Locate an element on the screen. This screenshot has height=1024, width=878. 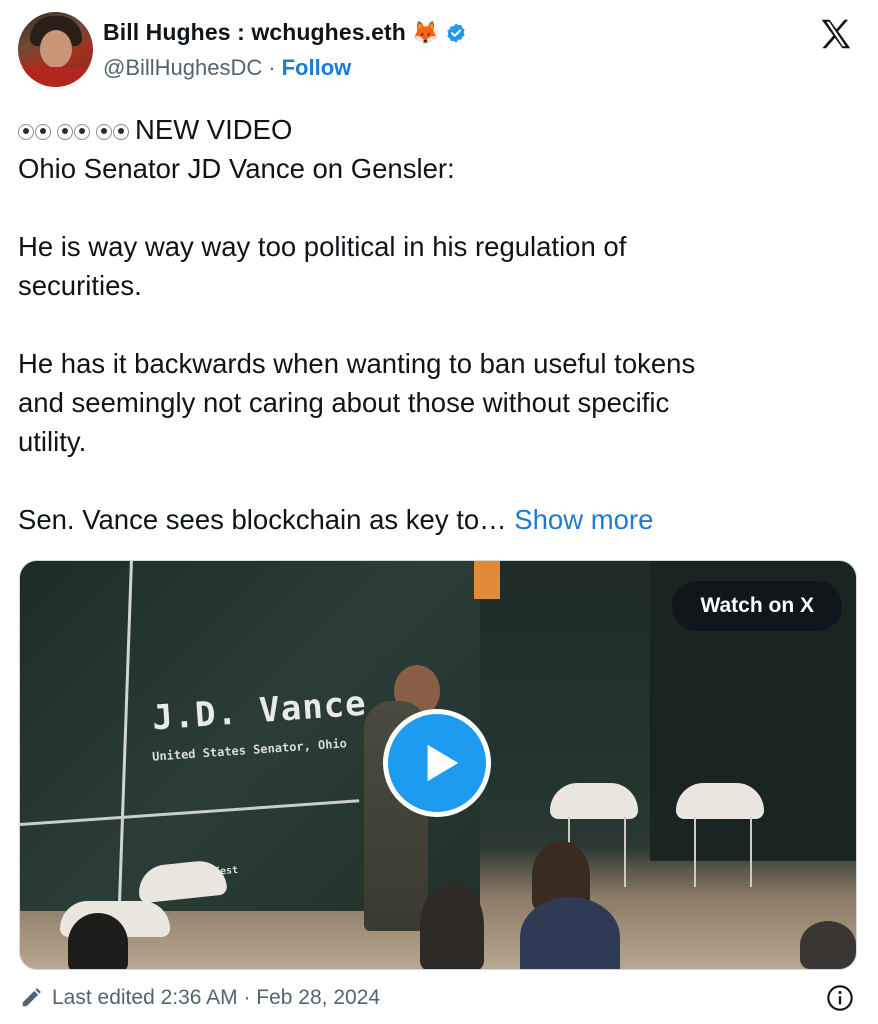
fox-emoji-icon: 🦊 is located at coordinates (425, 32).